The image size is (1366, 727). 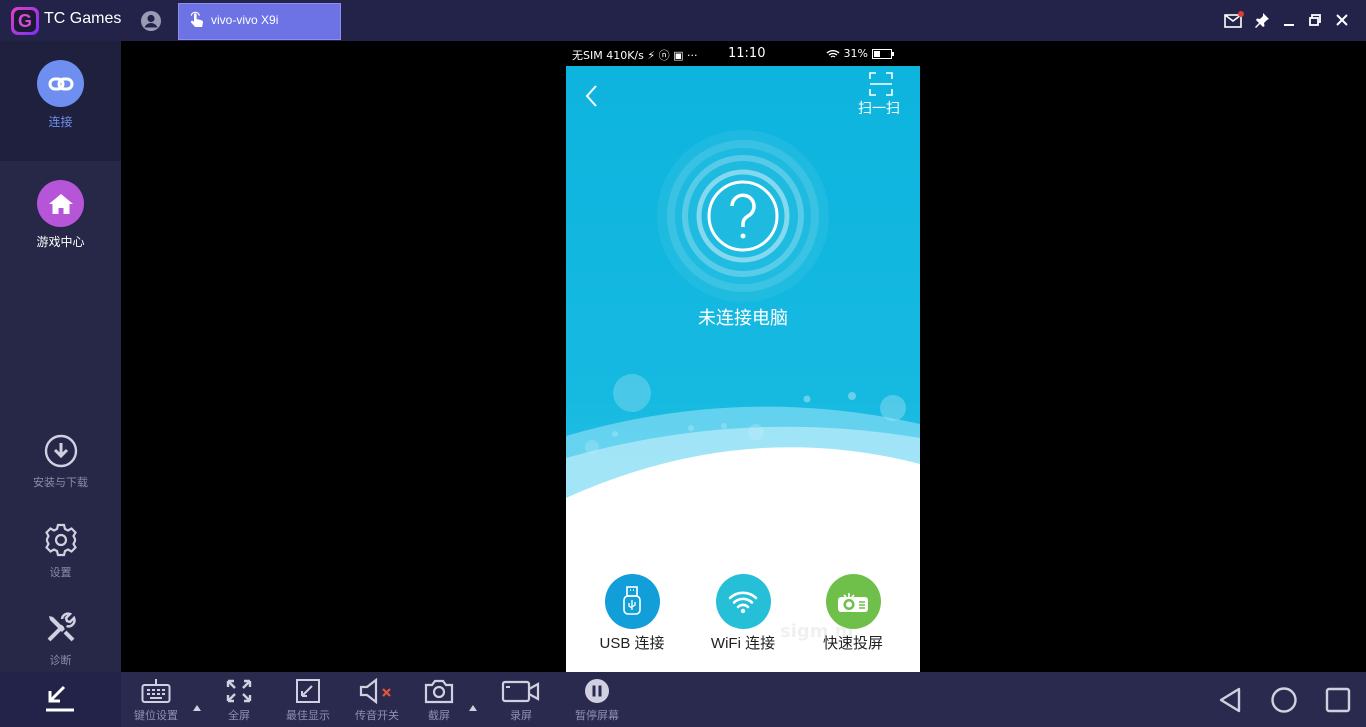 What do you see at coordinates (25, 21) in the screenshot?
I see `app-logo-icon: G` at bounding box center [25, 21].